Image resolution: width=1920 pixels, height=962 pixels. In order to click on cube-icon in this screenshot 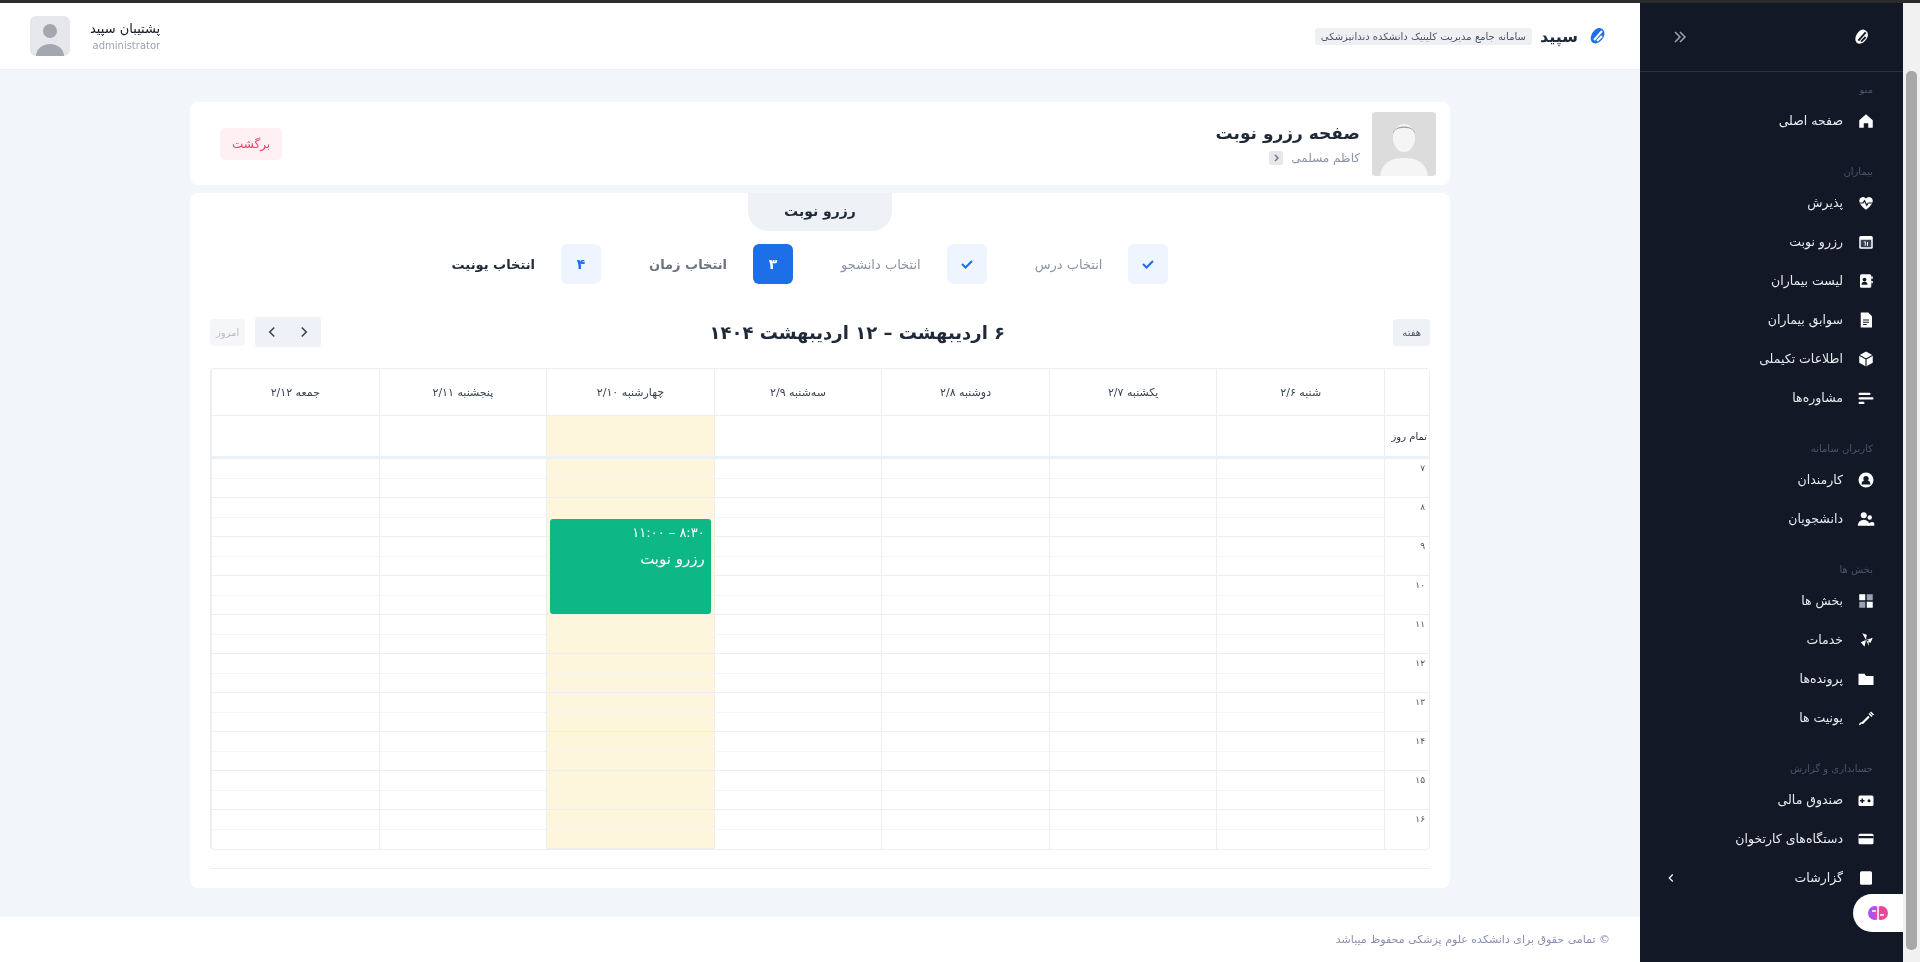, I will do `click(1866, 358)`.